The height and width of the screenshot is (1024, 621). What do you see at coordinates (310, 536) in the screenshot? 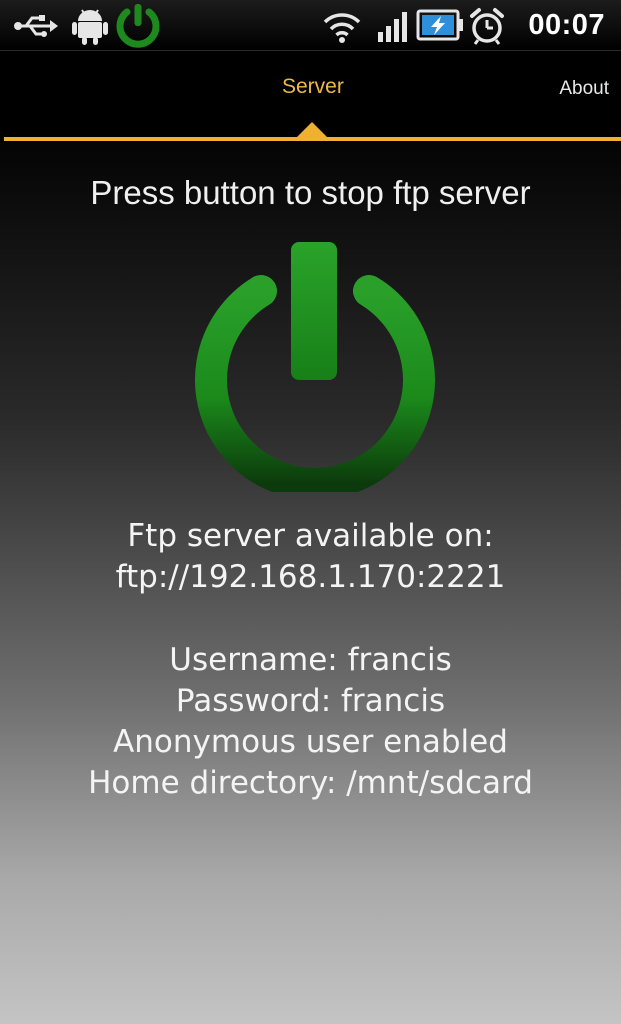
I see `server-available-label: Ftp server available on:` at bounding box center [310, 536].